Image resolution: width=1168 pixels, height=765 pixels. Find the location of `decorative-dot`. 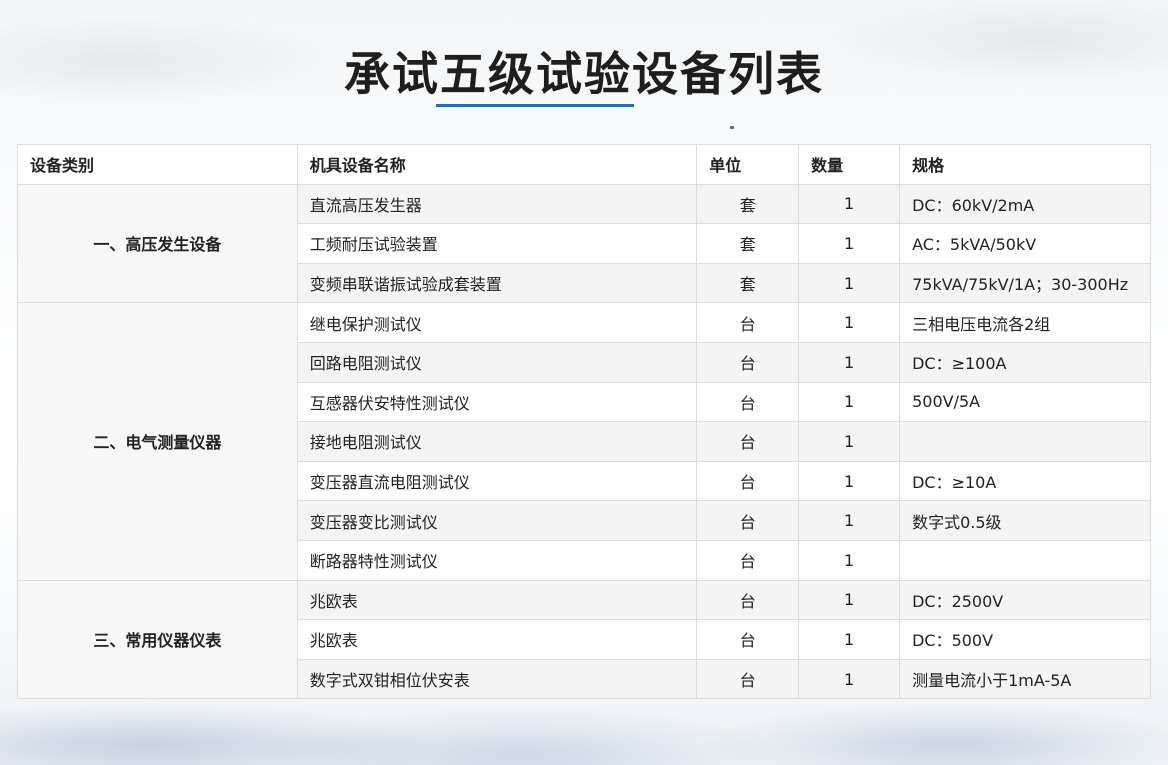

decorative-dot is located at coordinates (732, 127).